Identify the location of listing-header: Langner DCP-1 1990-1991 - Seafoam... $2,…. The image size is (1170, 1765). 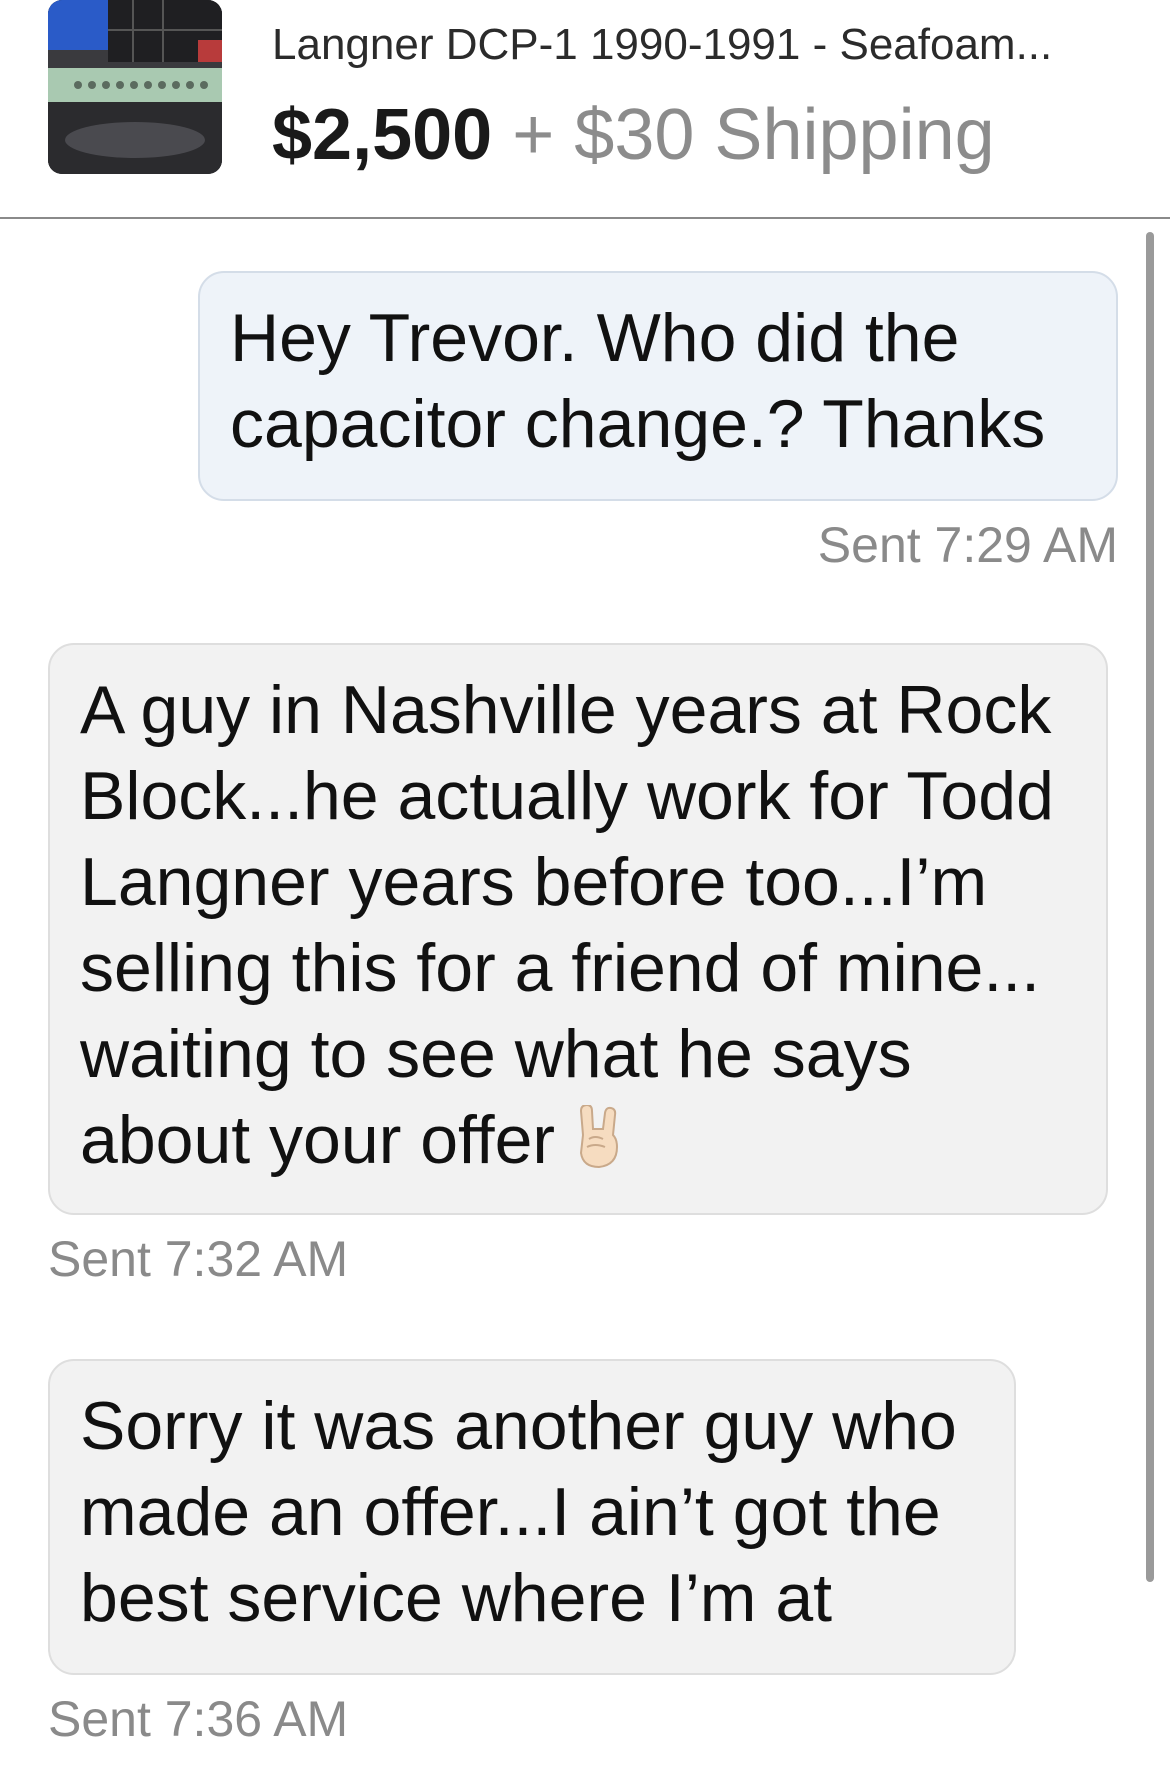
(585, 109).